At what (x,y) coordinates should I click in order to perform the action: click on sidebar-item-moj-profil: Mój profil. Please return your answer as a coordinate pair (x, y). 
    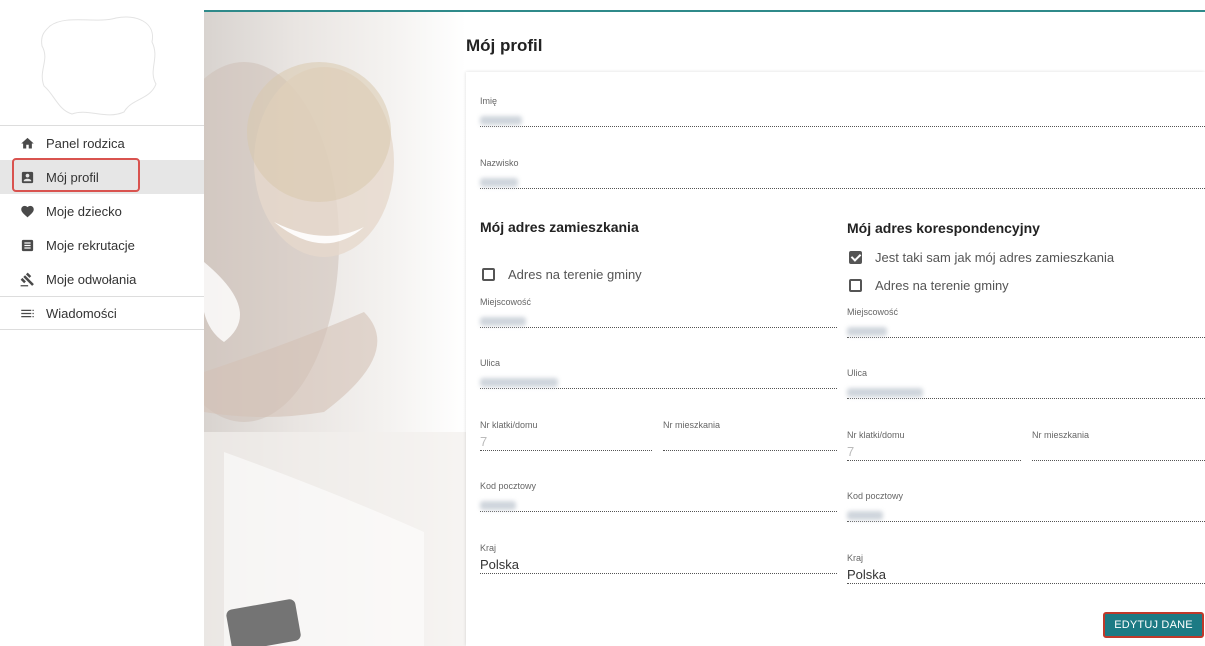
    Looking at the image, I should click on (102, 177).